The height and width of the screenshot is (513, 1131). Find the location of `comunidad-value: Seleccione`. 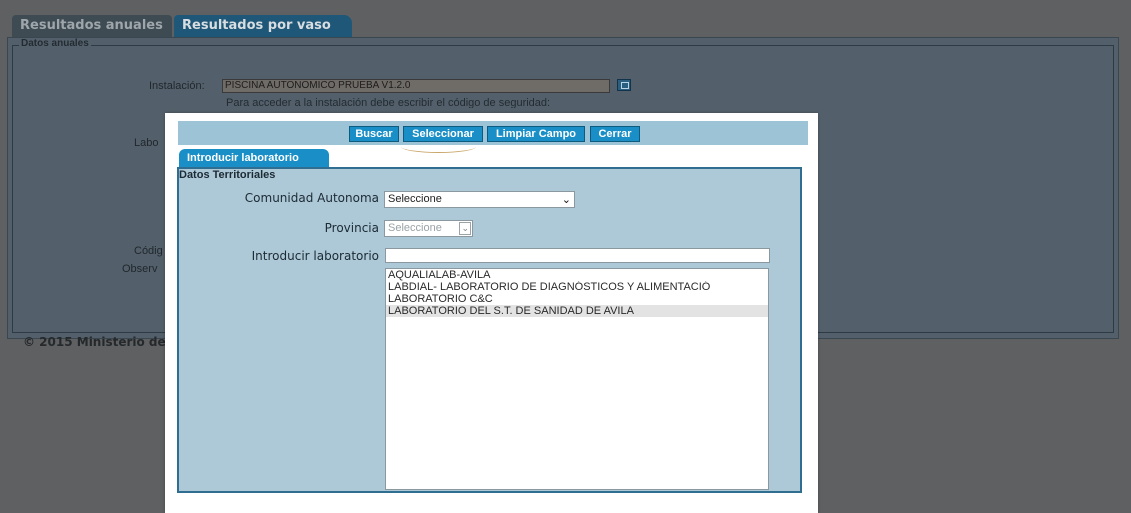

comunidad-value: Seleccione is located at coordinates (415, 199).